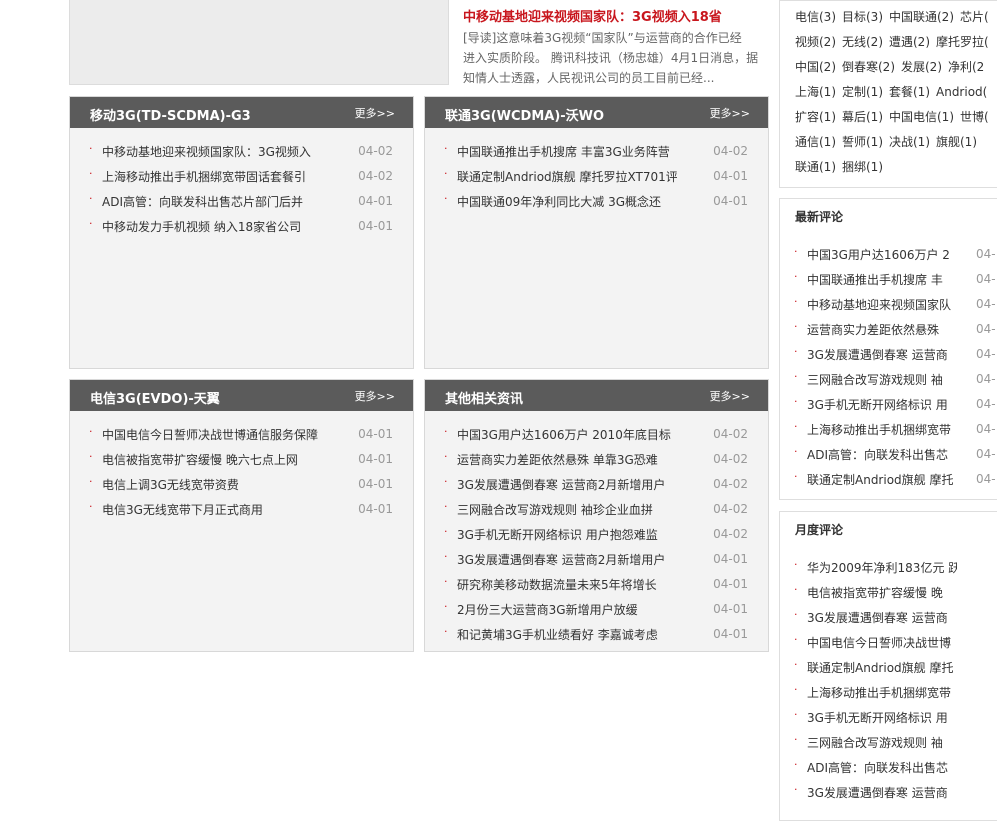  What do you see at coordinates (921, 67) in the screenshot?
I see `tag-link: 发展(2)` at bounding box center [921, 67].